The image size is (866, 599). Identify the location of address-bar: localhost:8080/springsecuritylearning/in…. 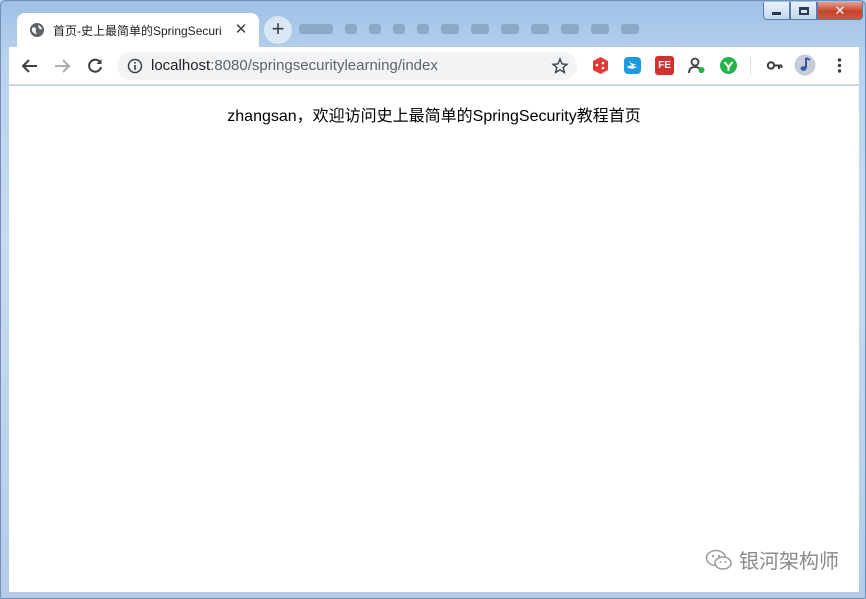
(347, 66).